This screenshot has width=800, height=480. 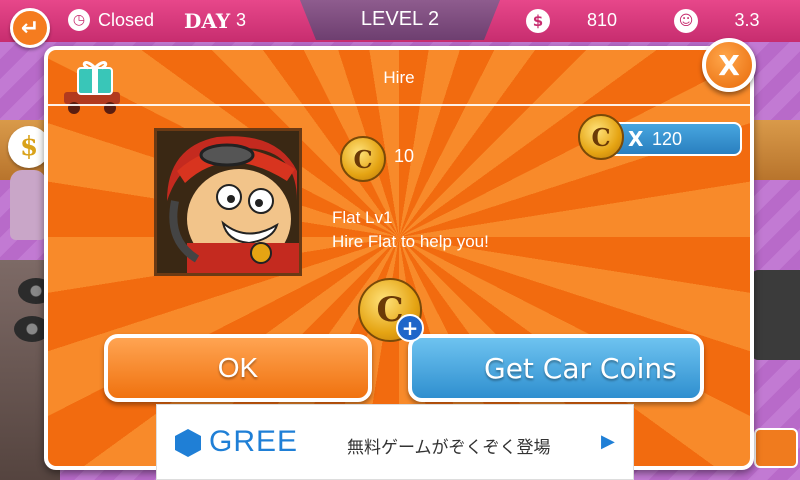 What do you see at coordinates (28, 205) in the screenshot?
I see `background-customer` at bounding box center [28, 205].